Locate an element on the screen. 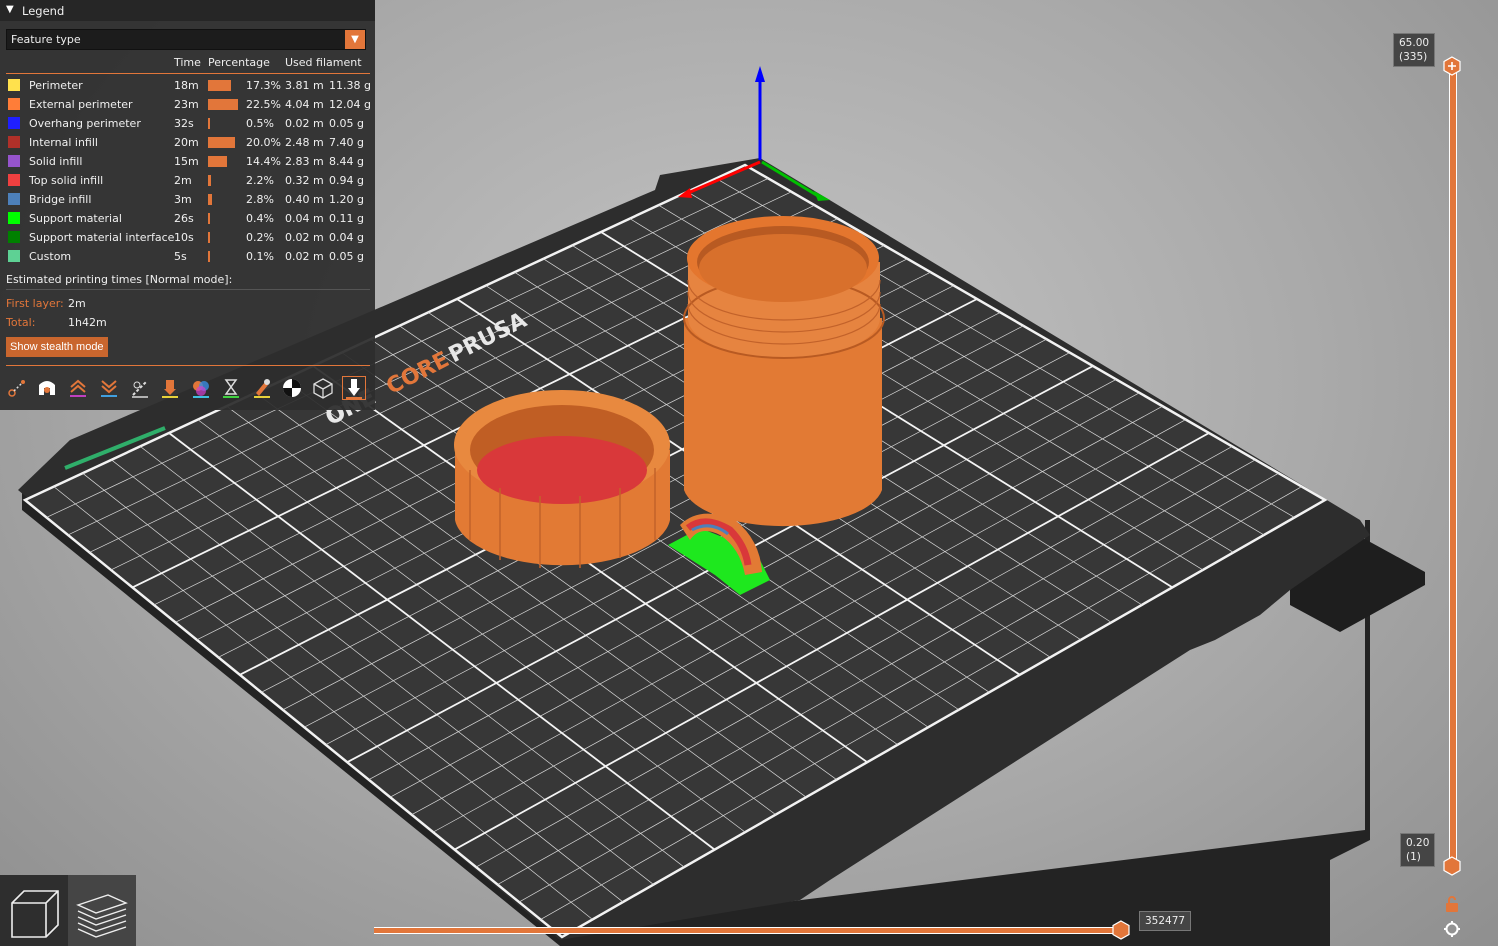 The width and height of the screenshot is (1498, 946). retractions-icon is located at coordinates (78, 388).